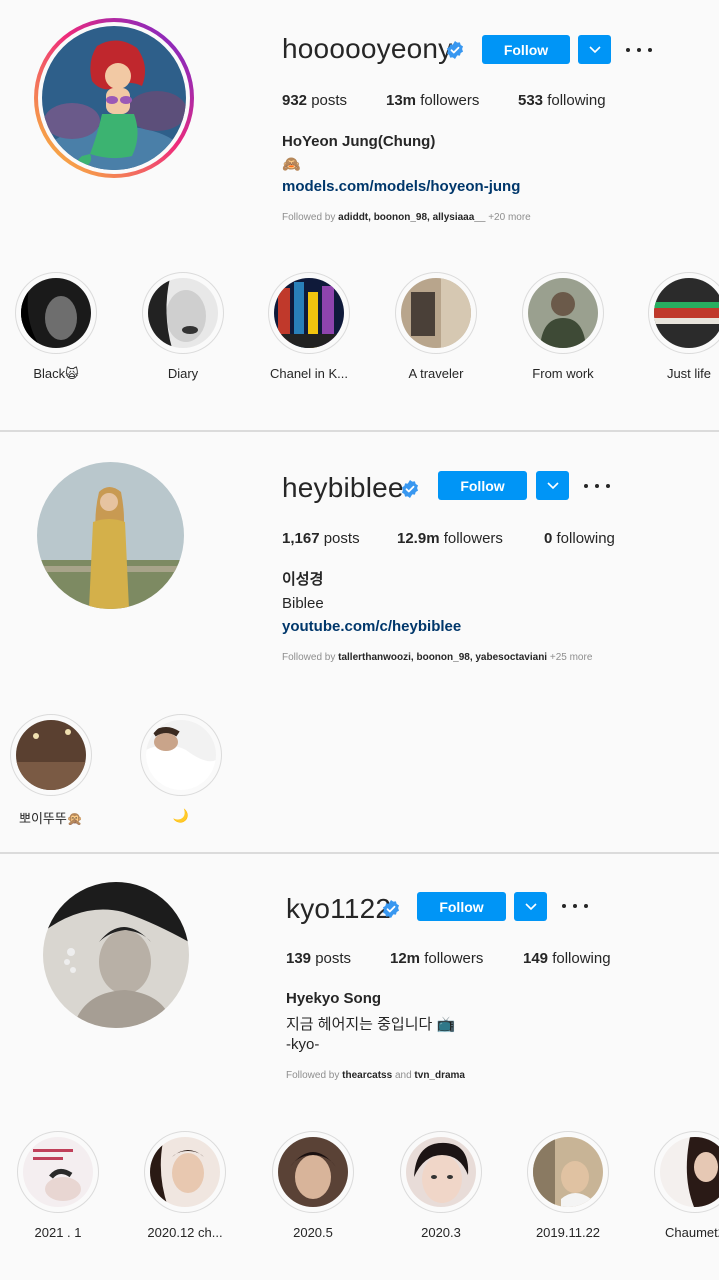 This screenshot has height=1280, width=719. What do you see at coordinates (441, 1185) in the screenshot?
I see `highlight-item: 2020.3` at bounding box center [441, 1185].